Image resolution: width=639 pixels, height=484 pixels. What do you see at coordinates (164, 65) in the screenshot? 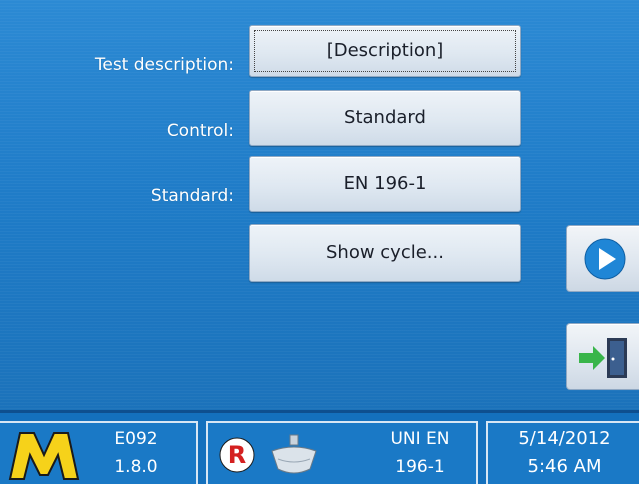
I see `test-description-label: Test description:` at bounding box center [164, 65].